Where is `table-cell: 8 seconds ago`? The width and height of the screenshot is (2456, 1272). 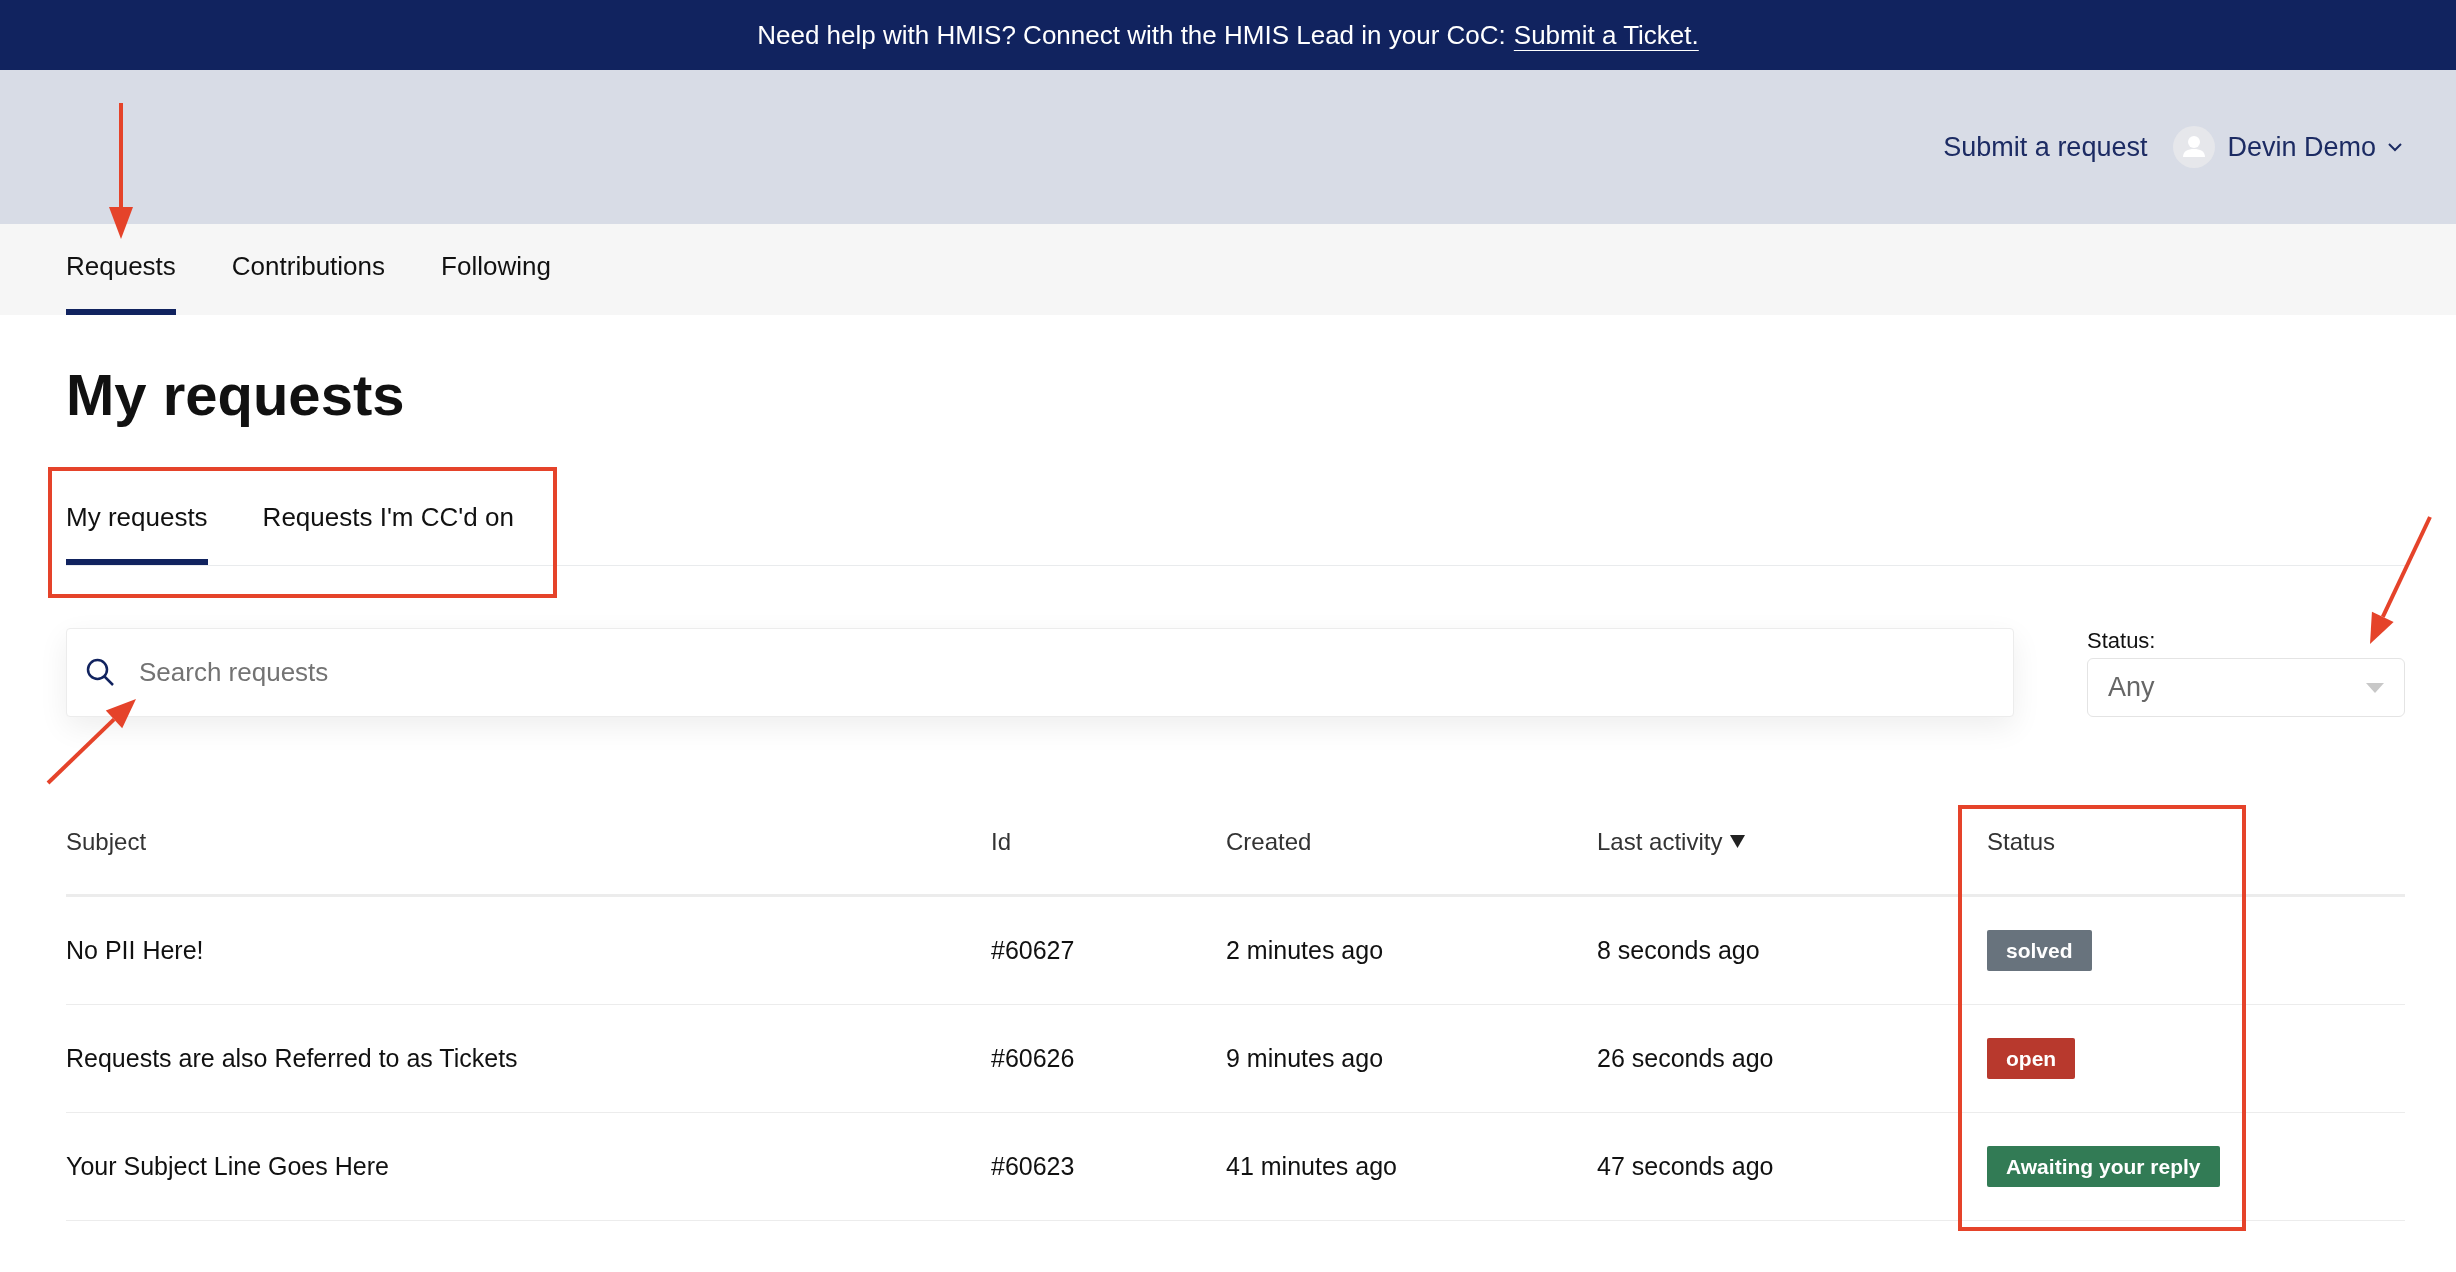
table-cell: 8 seconds ago is located at coordinates (1678, 950).